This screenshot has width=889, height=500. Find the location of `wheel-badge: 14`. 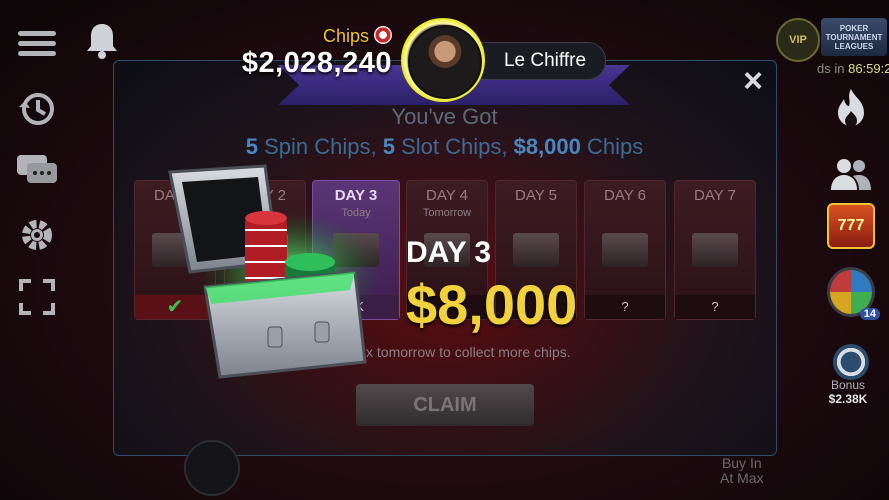

wheel-badge: 14 is located at coordinates (869, 314).